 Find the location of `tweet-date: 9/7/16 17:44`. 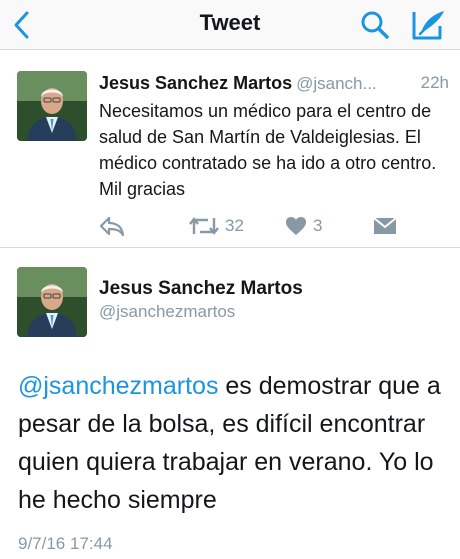

tweet-date: 9/7/16 17:44 is located at coordinates (65, 543).